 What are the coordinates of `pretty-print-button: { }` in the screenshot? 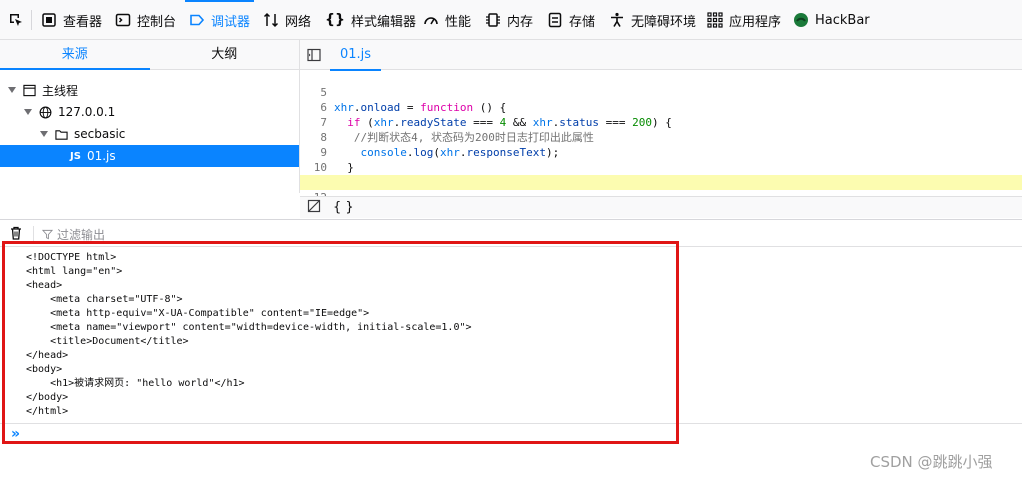 It's located at (343, 207).